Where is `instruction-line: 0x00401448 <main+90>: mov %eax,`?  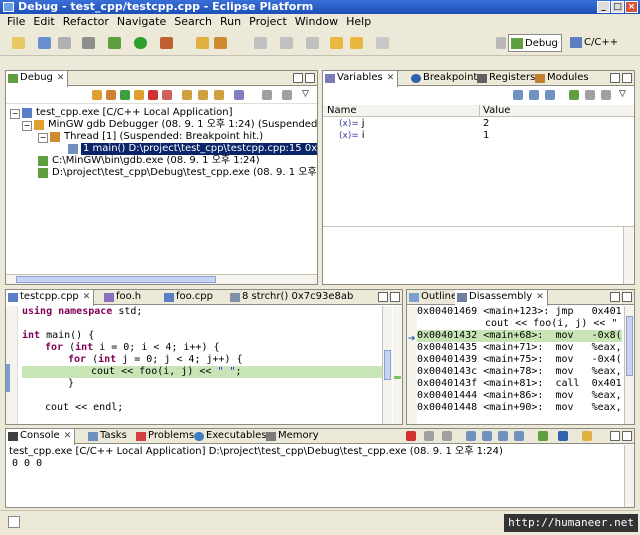
instruction-line: 0x00401448 <main+90>: mov %eax, is located at coordinates (519, 408).